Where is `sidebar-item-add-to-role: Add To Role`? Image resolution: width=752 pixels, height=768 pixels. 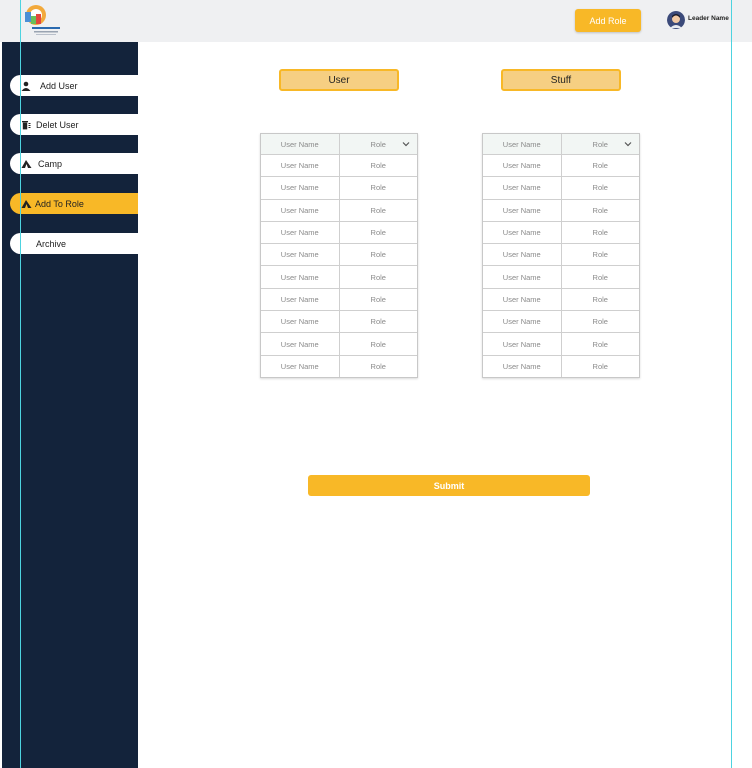 sidebar-item-add-to-role: Add To Role is located at coordinates (74, 203).